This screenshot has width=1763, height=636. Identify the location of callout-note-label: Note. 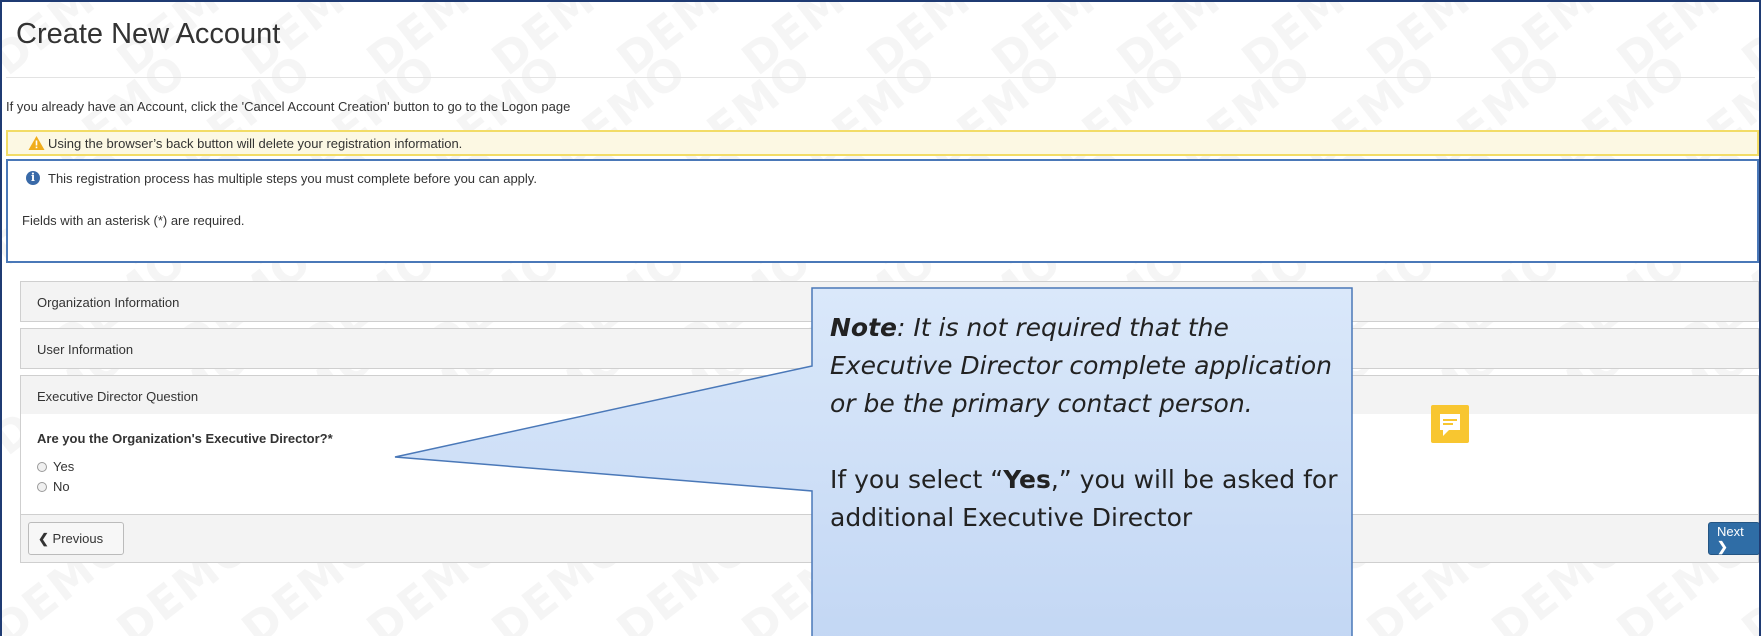
(864, 327).